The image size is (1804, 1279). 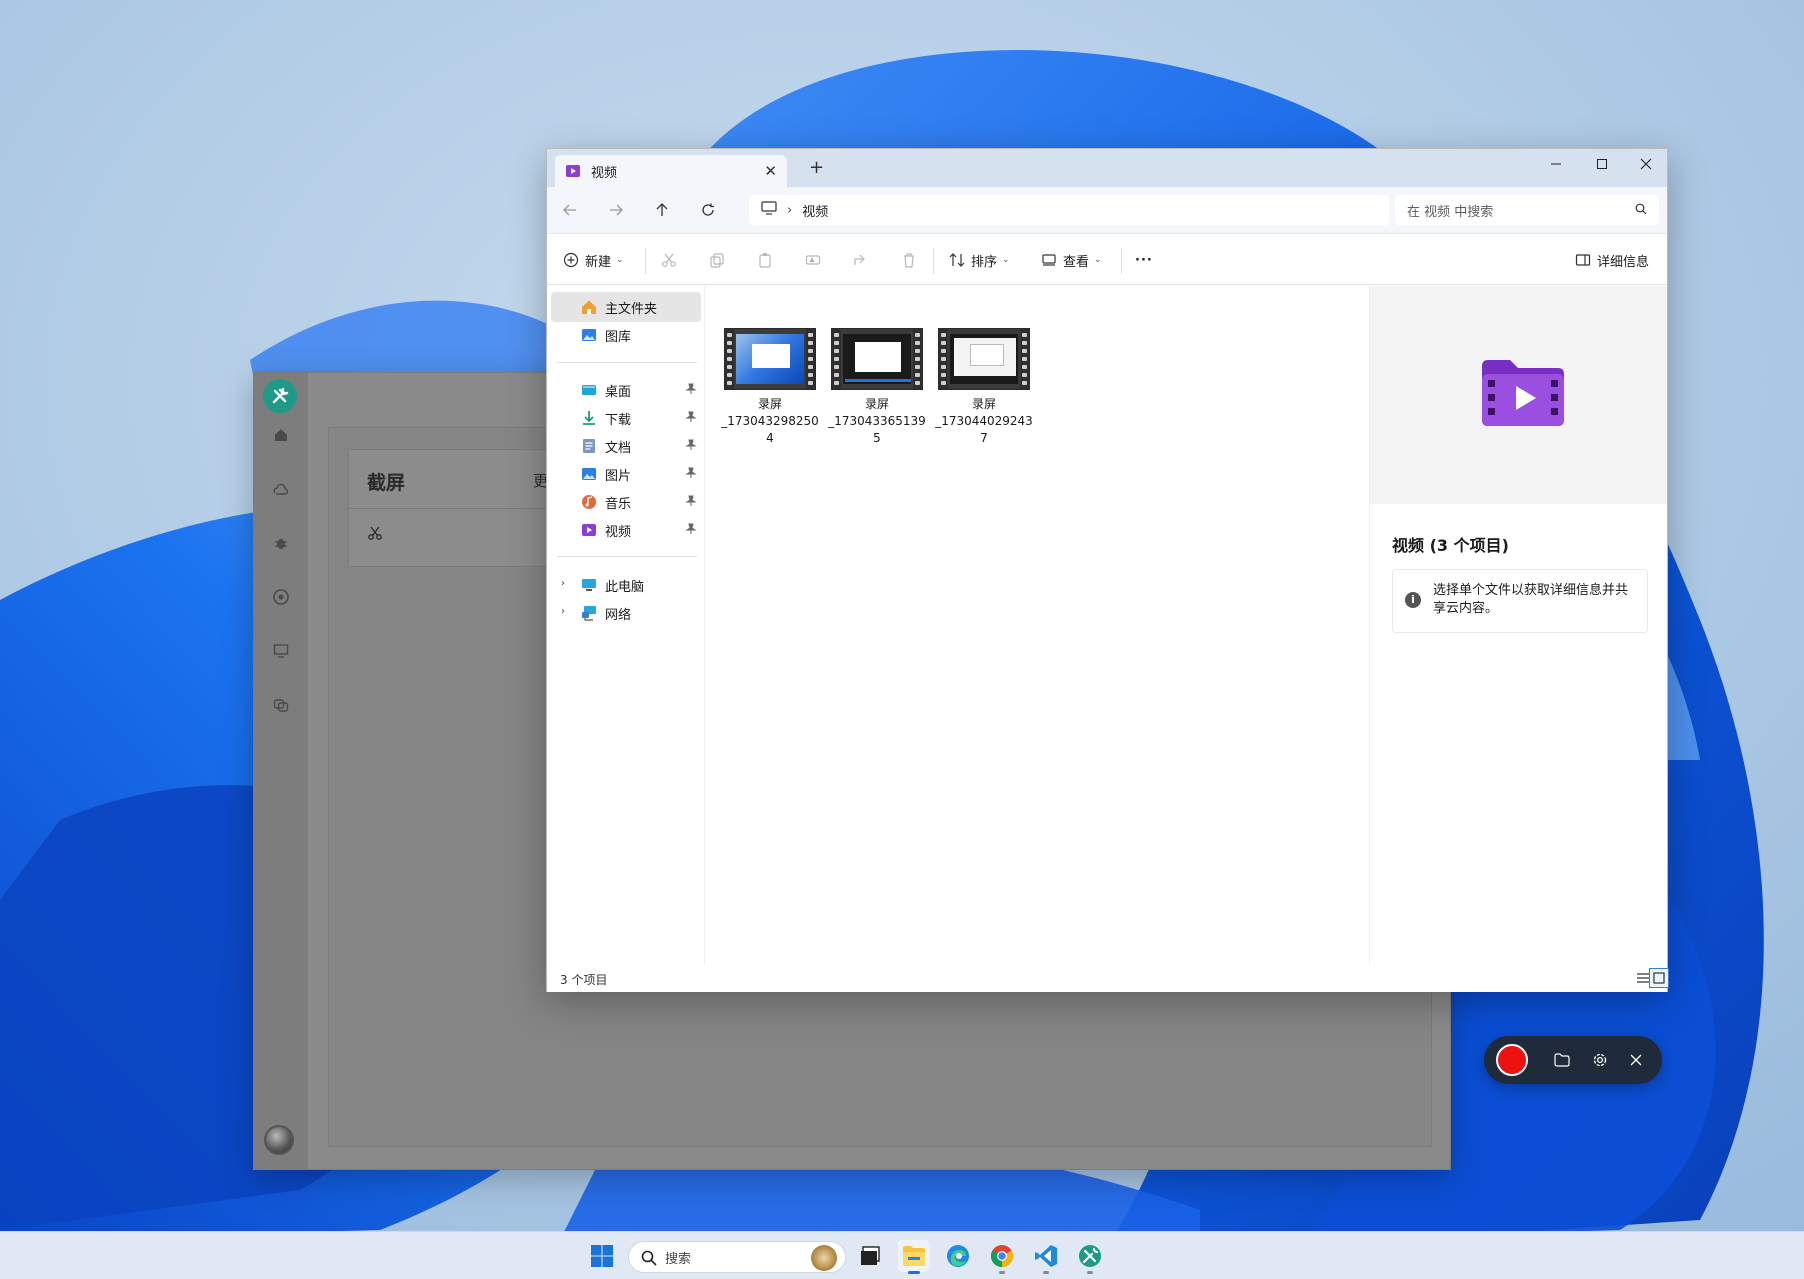 I want to click on delete-button, so click(x=909, y=260).